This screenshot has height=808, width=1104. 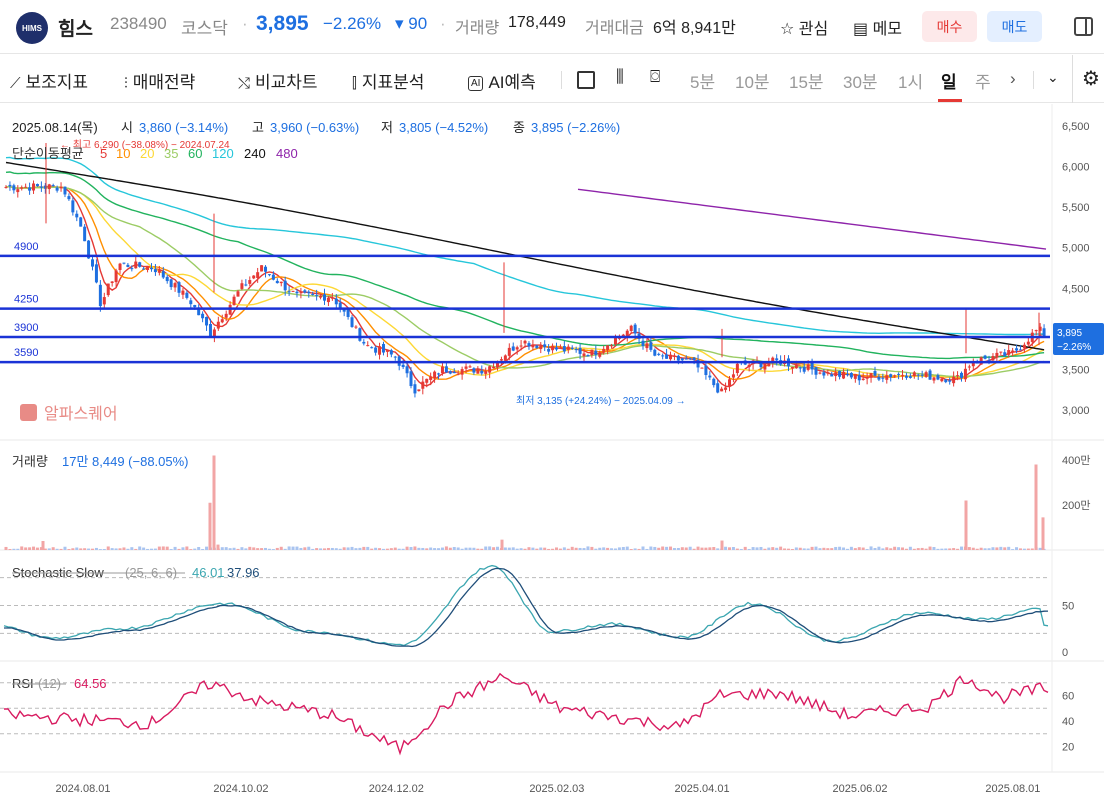 What do you see at coordinates (48, 153) in the screenshot?
I see `ma-label: 단순이동평균` at bounding box center [48, 153].